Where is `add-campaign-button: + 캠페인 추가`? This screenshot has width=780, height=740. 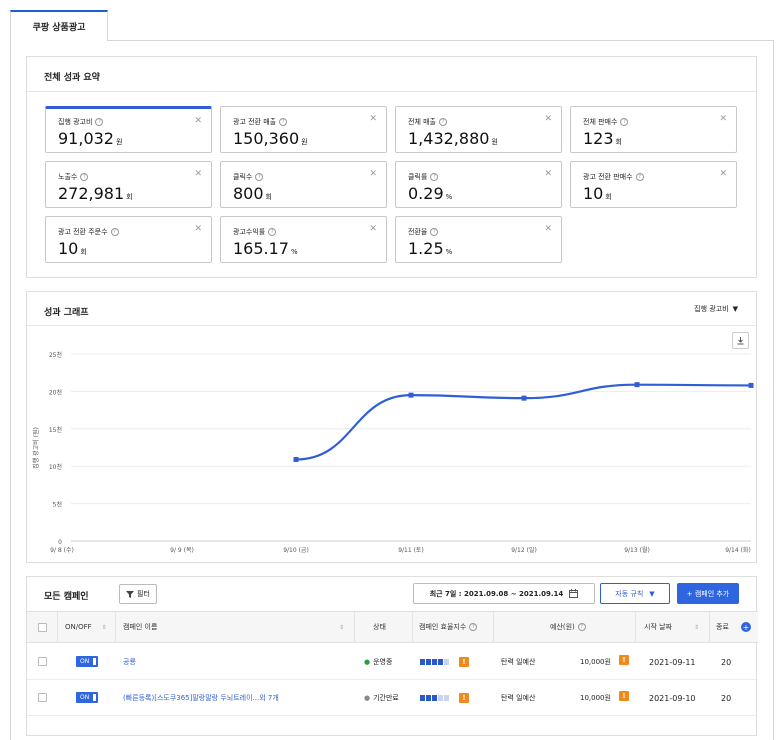
add-campaign-button: + 캠페인 추가 is located at coordinates (708, 593).